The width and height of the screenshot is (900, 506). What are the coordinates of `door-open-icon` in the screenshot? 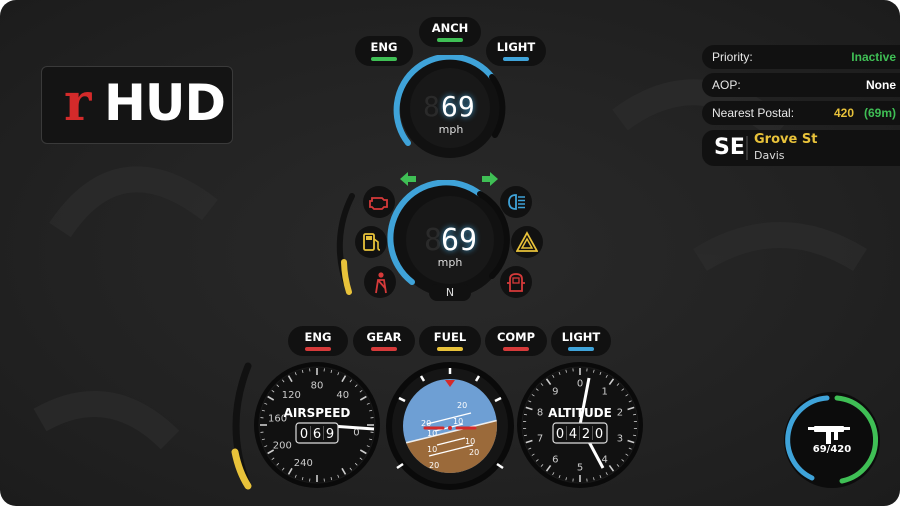 It's located at (516, 282).